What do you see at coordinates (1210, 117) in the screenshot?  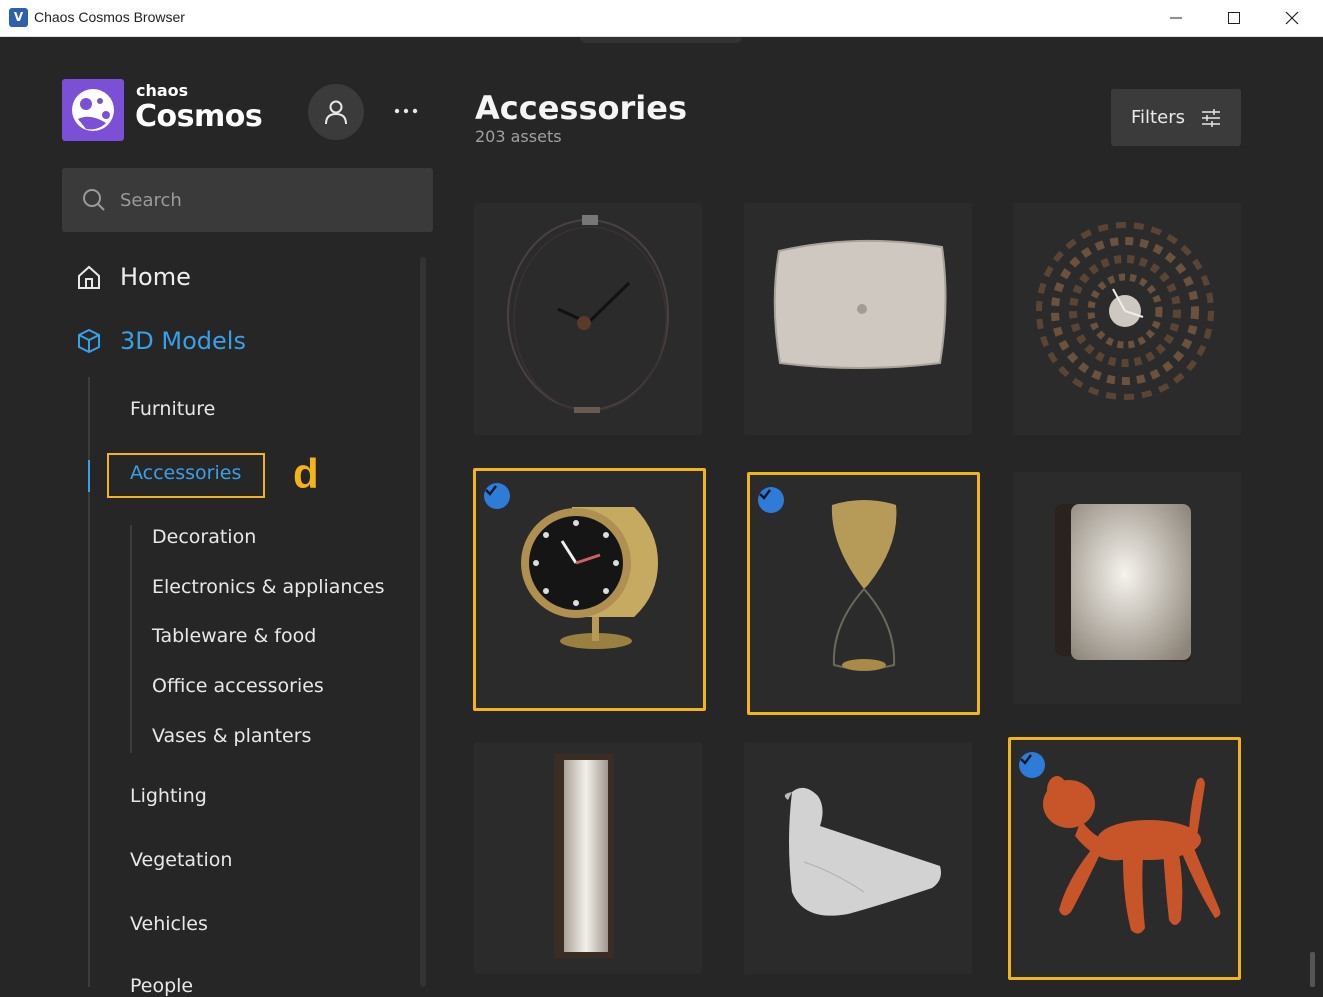 I see `sliders-icon` at bounding box center [1210, 117].